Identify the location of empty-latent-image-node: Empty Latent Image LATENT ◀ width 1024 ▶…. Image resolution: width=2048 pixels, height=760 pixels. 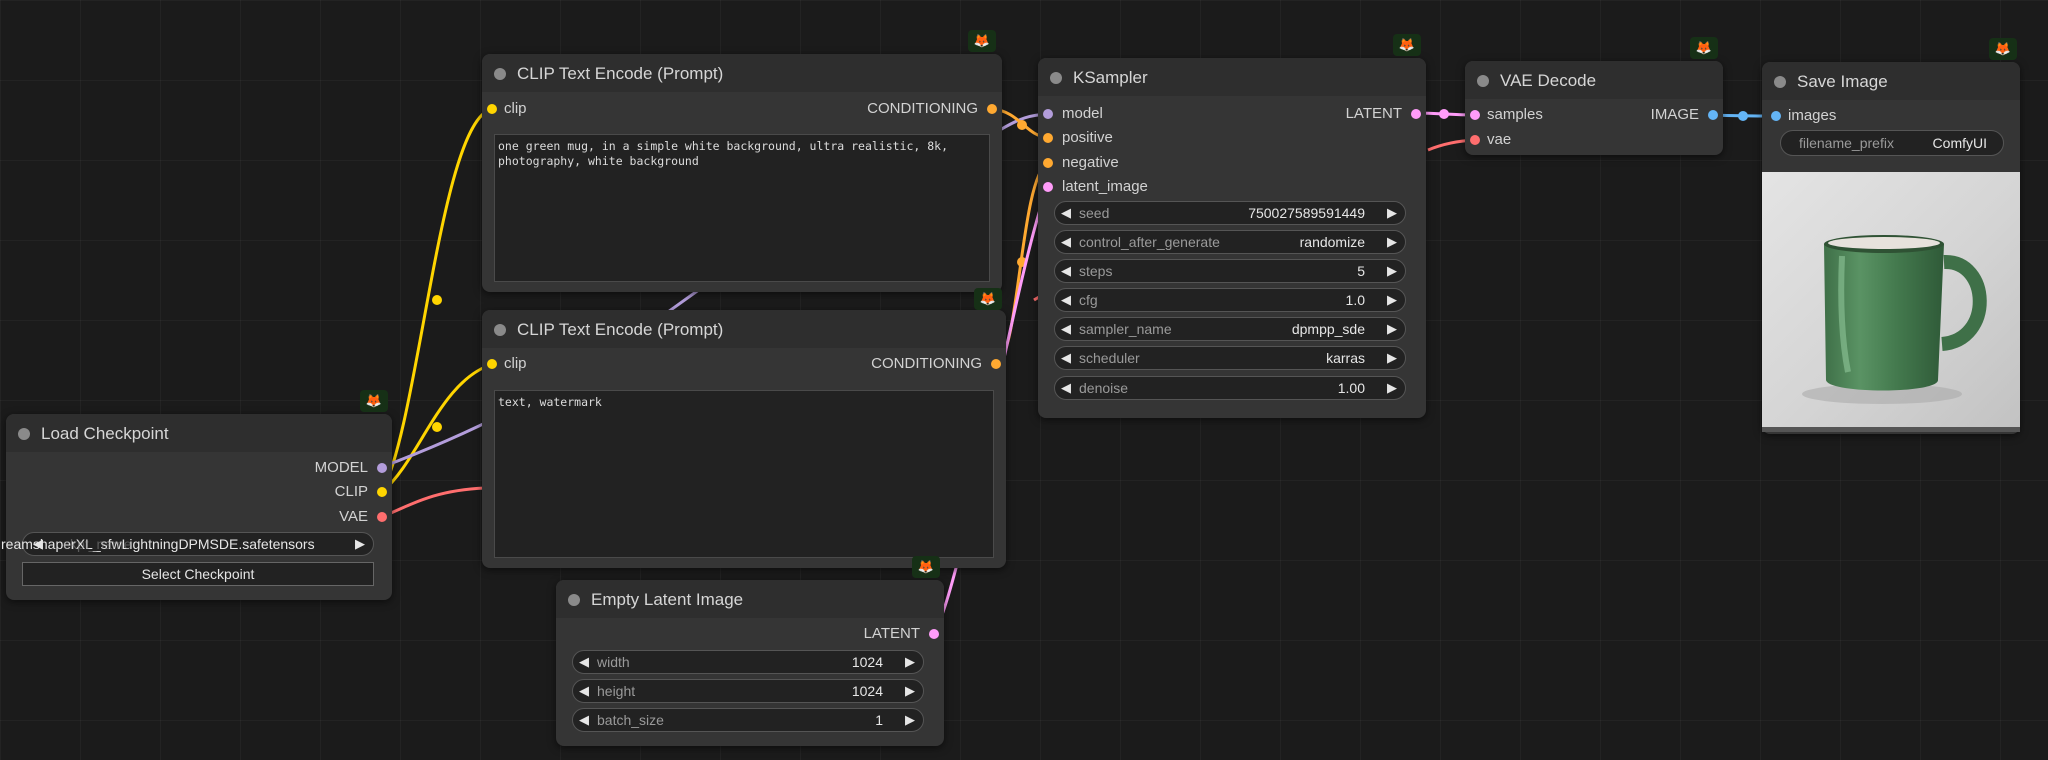
(750, 663).